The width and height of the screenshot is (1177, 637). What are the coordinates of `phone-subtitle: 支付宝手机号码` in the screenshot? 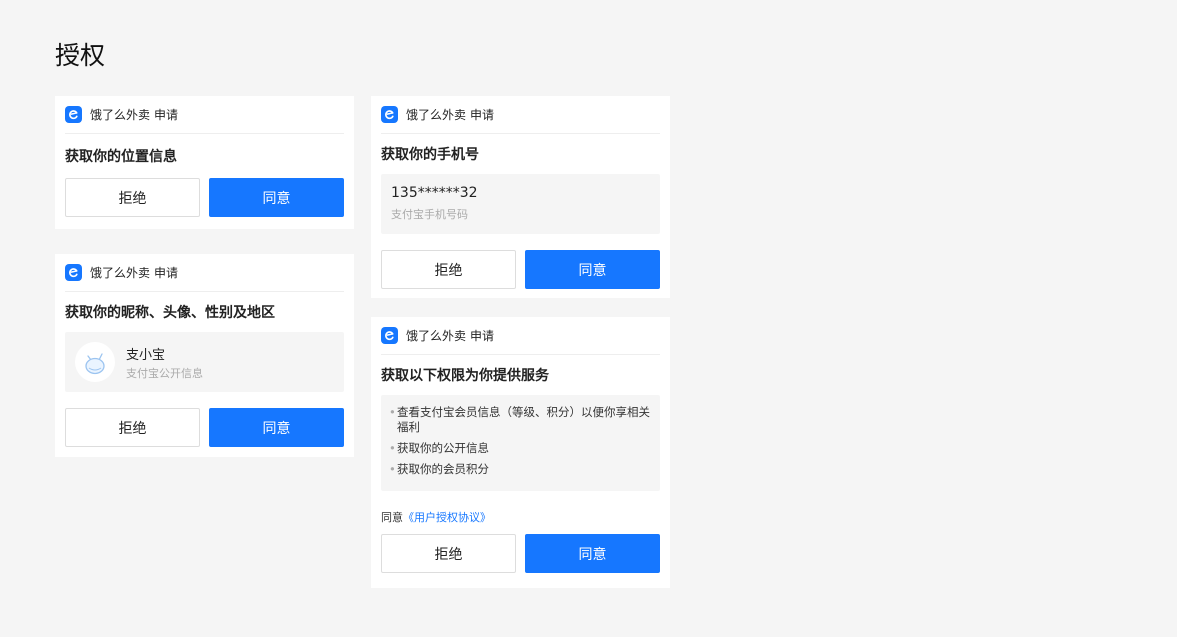 It's located at (429, 214).